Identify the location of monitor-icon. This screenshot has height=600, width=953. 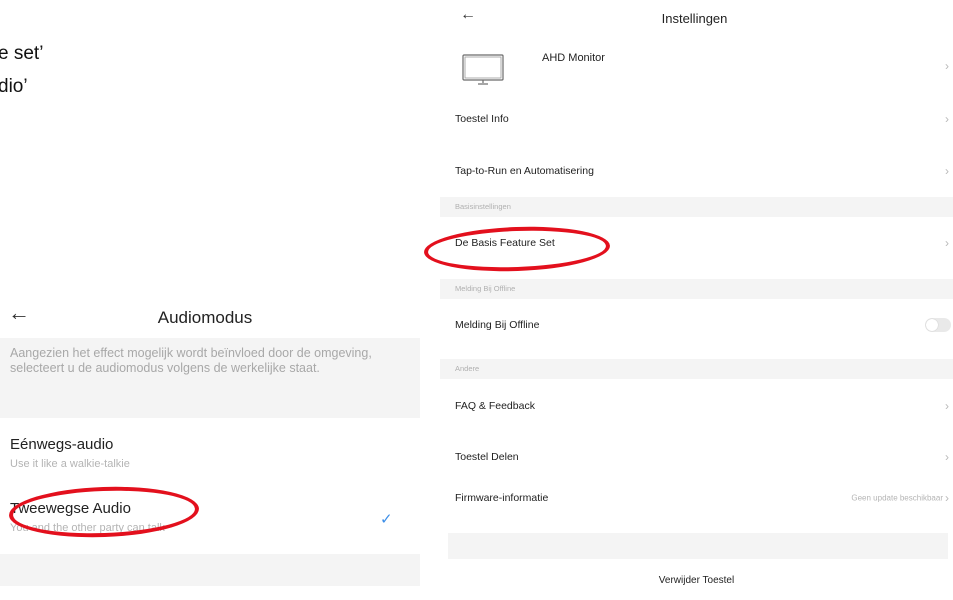
(483, 69).